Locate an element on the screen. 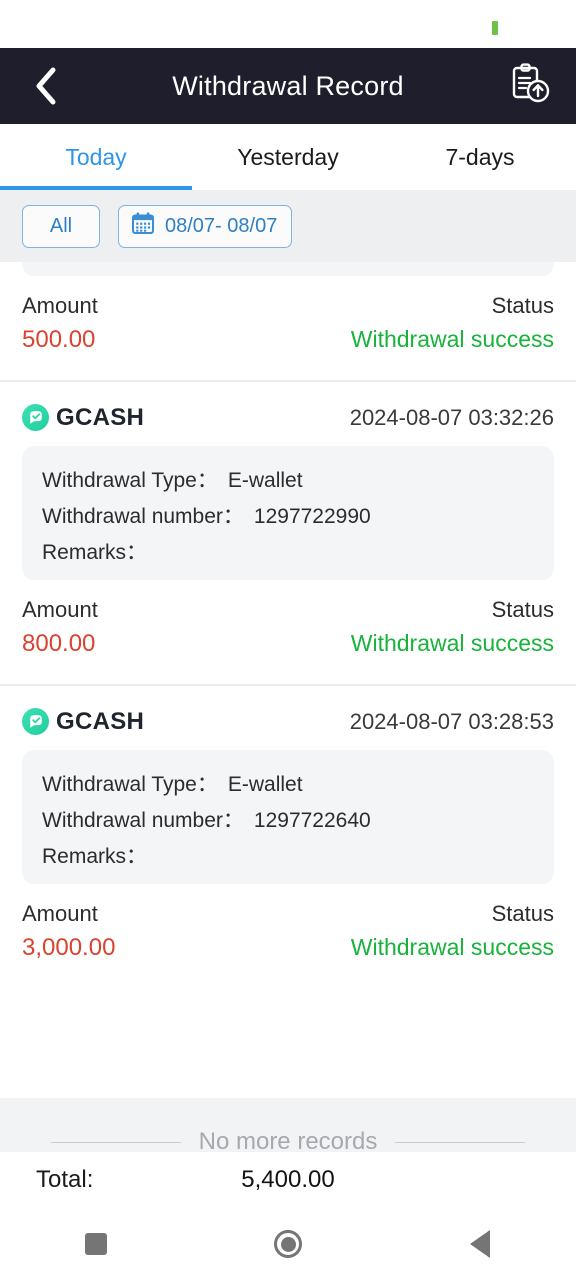 Image resolution: width=576 pixels, height=1280 pixels. app-header: Withdrawal Record is located at coordinates (288, 86).